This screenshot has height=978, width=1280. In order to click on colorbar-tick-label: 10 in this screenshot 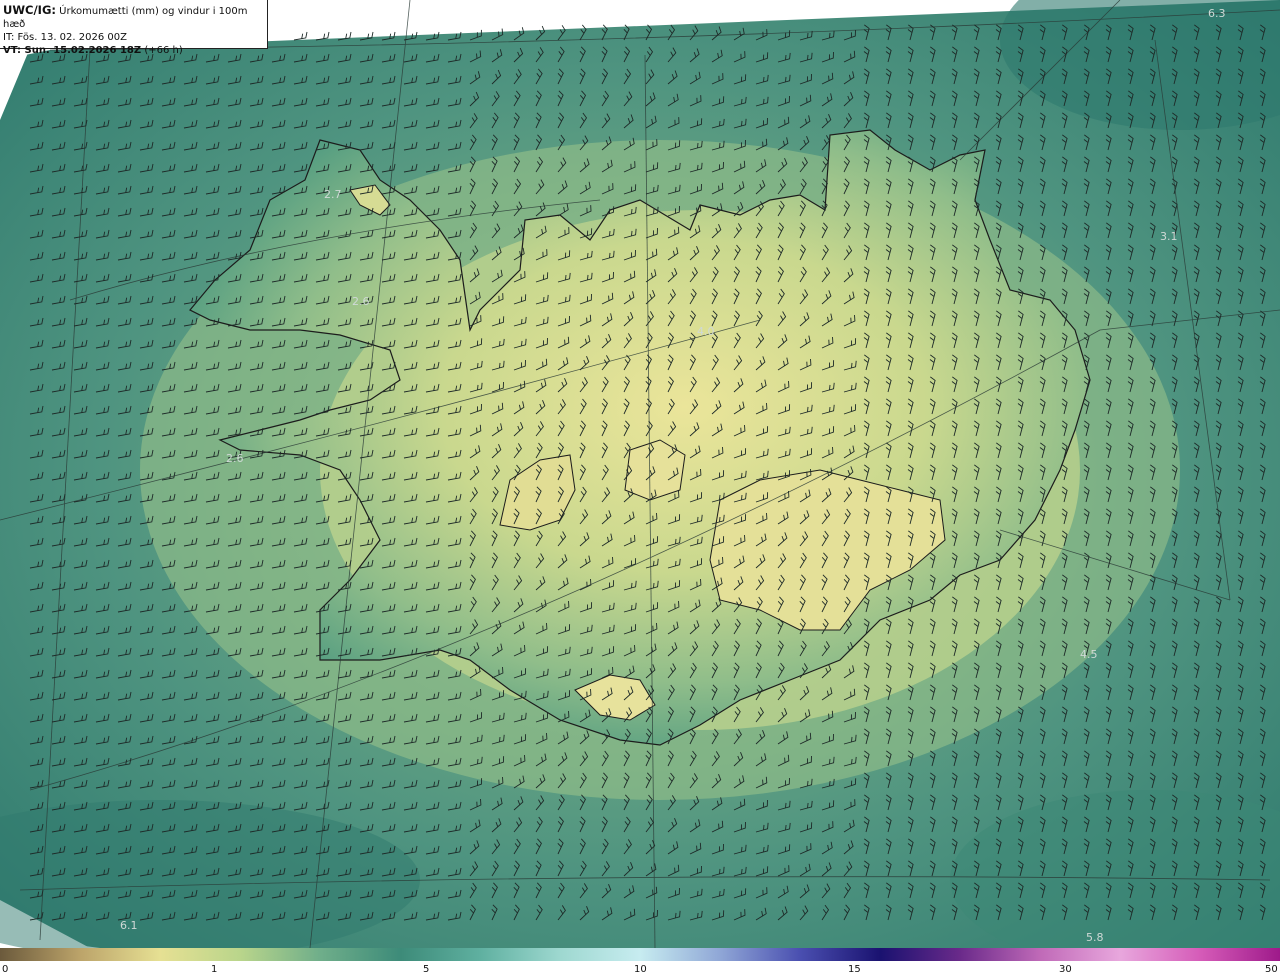, I will do `click(640, 969)`.